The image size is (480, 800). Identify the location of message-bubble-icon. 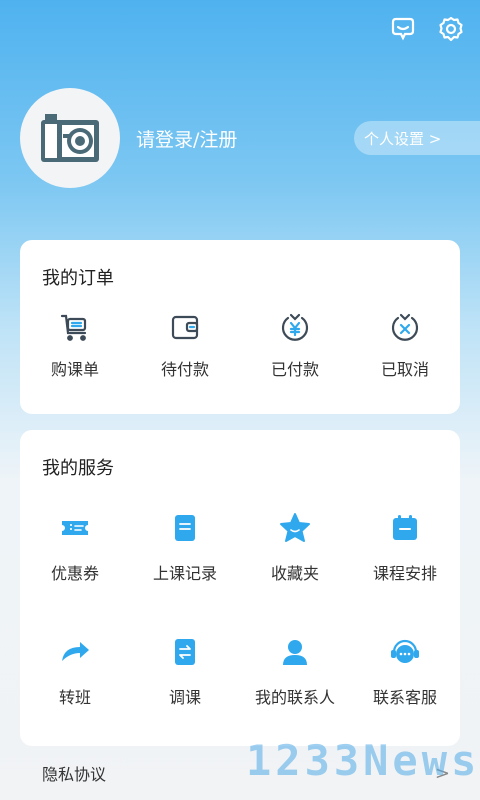
(403, 29).